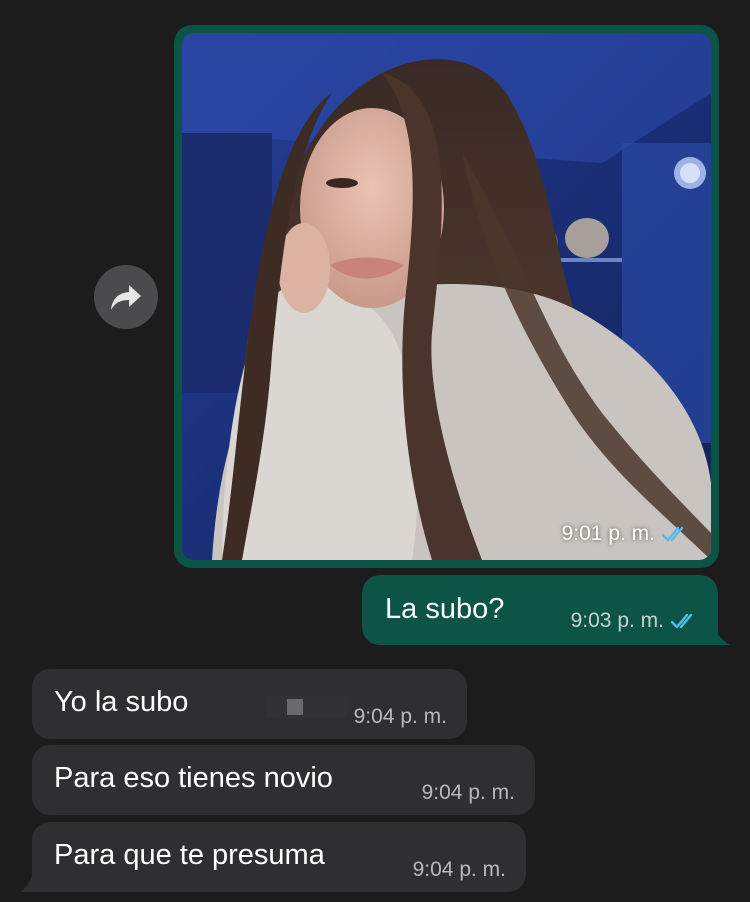  Describe the element at coordinates (715, 631) in the screenshot. I see `outgoing-bubble-tail` at that location.